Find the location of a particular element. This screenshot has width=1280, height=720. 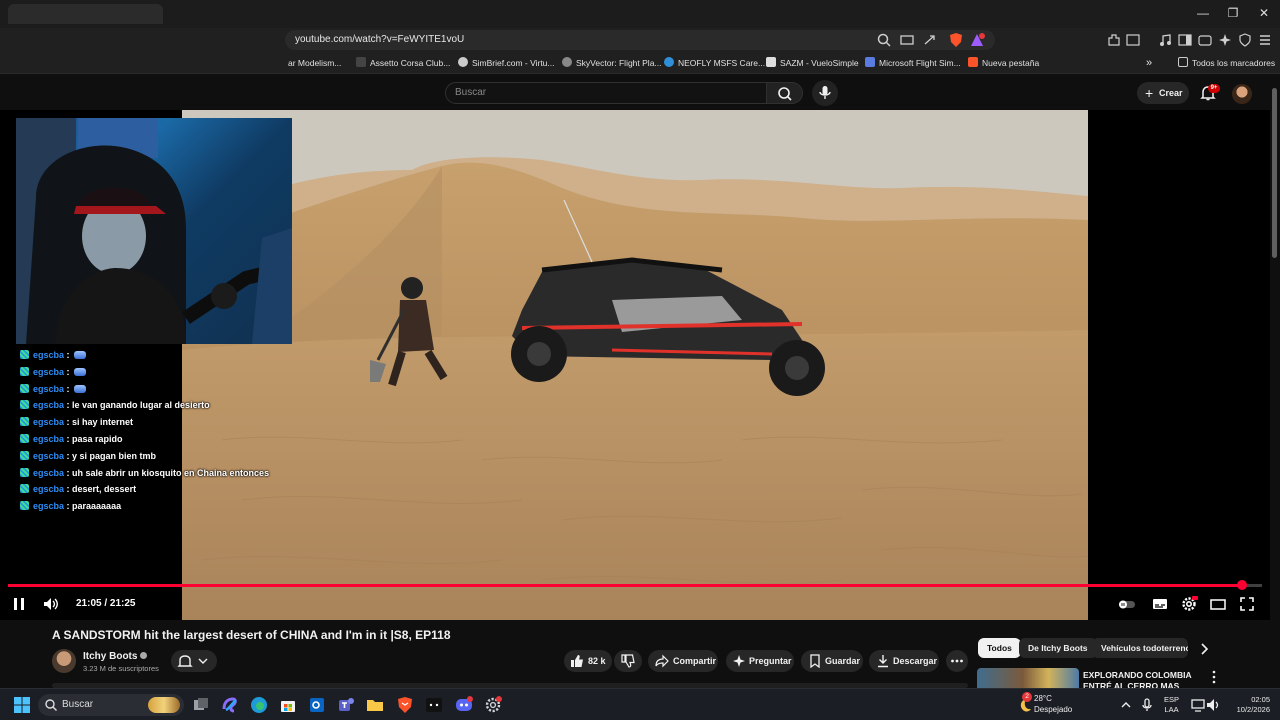

recommended-video-thumbnail is located at coordinates (1028, 679).